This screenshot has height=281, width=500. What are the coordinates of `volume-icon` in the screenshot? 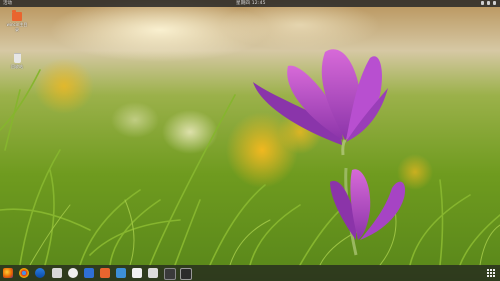 It's located at (488, 3).